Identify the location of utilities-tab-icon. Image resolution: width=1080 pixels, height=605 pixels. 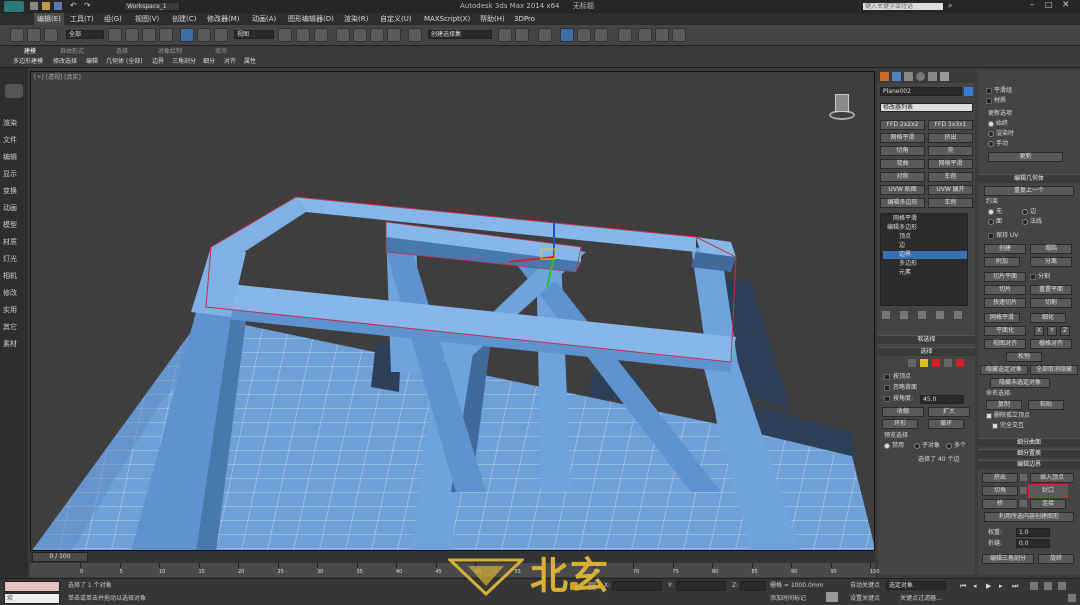
(944, 76).